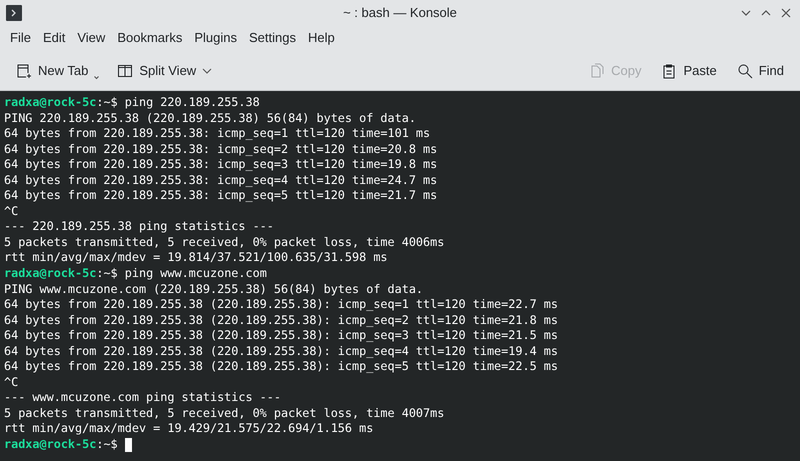 The width and height of the screenshot is (800, 461). I want to click on output-line: 5 packets transmitted, 5 received, 0% packet loss, time 4007ms, so click(224, 414).